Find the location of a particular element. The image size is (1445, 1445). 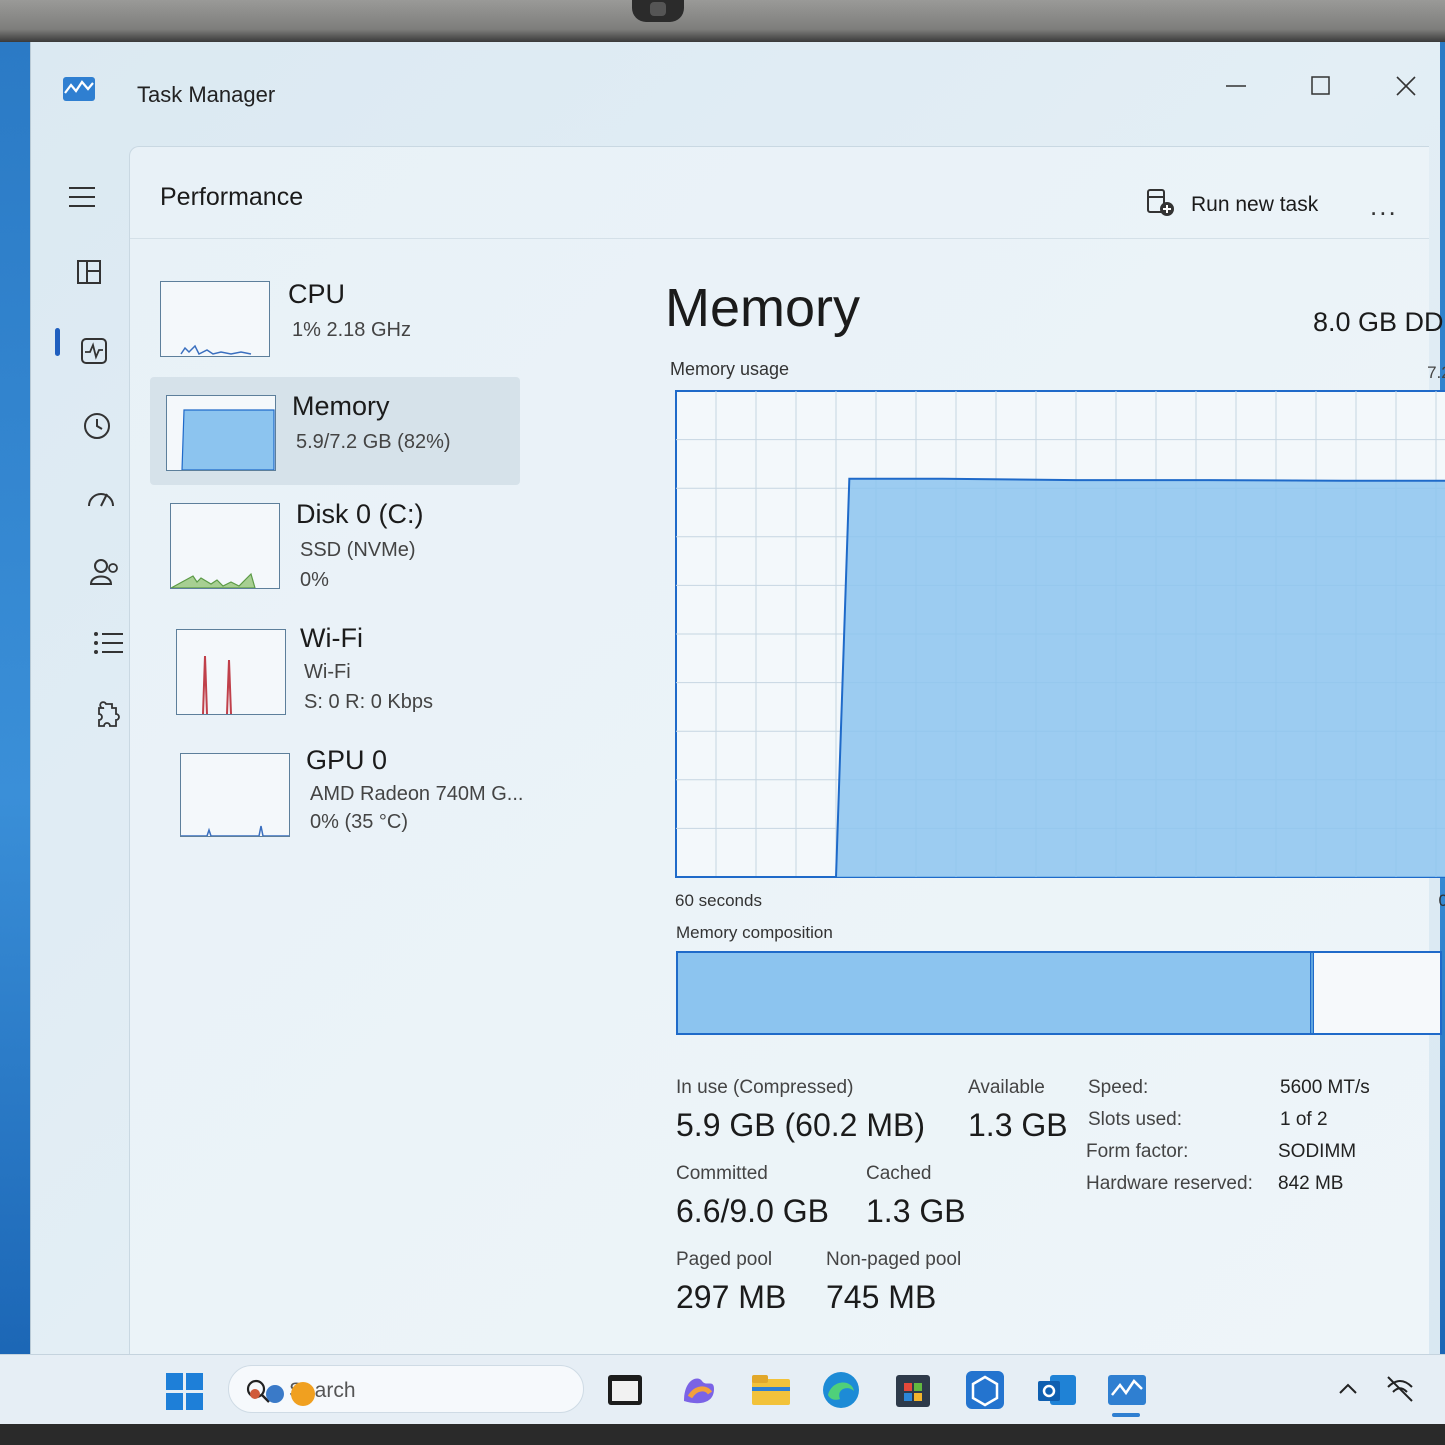

company-portal-icon is located at coordinates (985, 1390).